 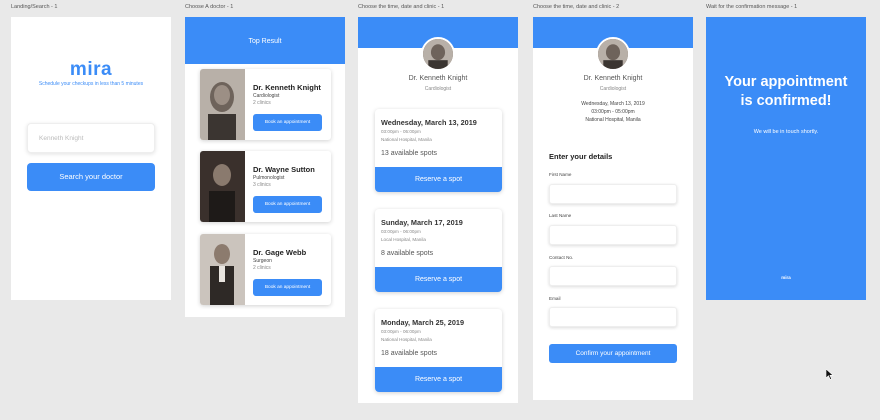 What do you see at coordinates (576, 7) in the screenshot?
I see `artboard-label-choose-time-2: Choose the time, date and clinic - 2` at bounding box center [576, 7].